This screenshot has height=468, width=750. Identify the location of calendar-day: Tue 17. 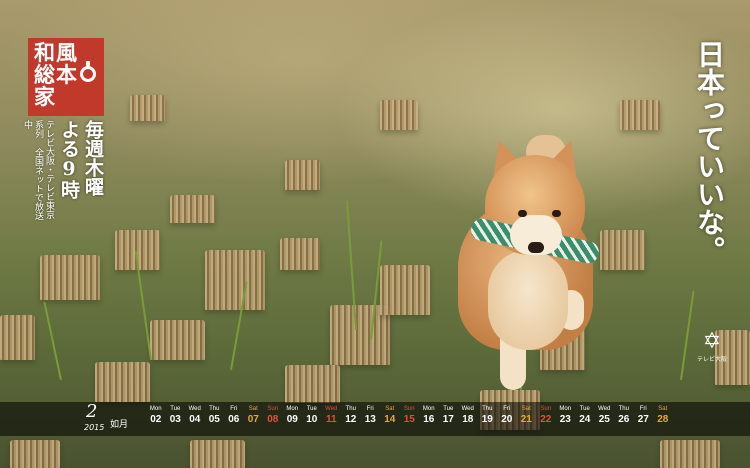
(449, 419).